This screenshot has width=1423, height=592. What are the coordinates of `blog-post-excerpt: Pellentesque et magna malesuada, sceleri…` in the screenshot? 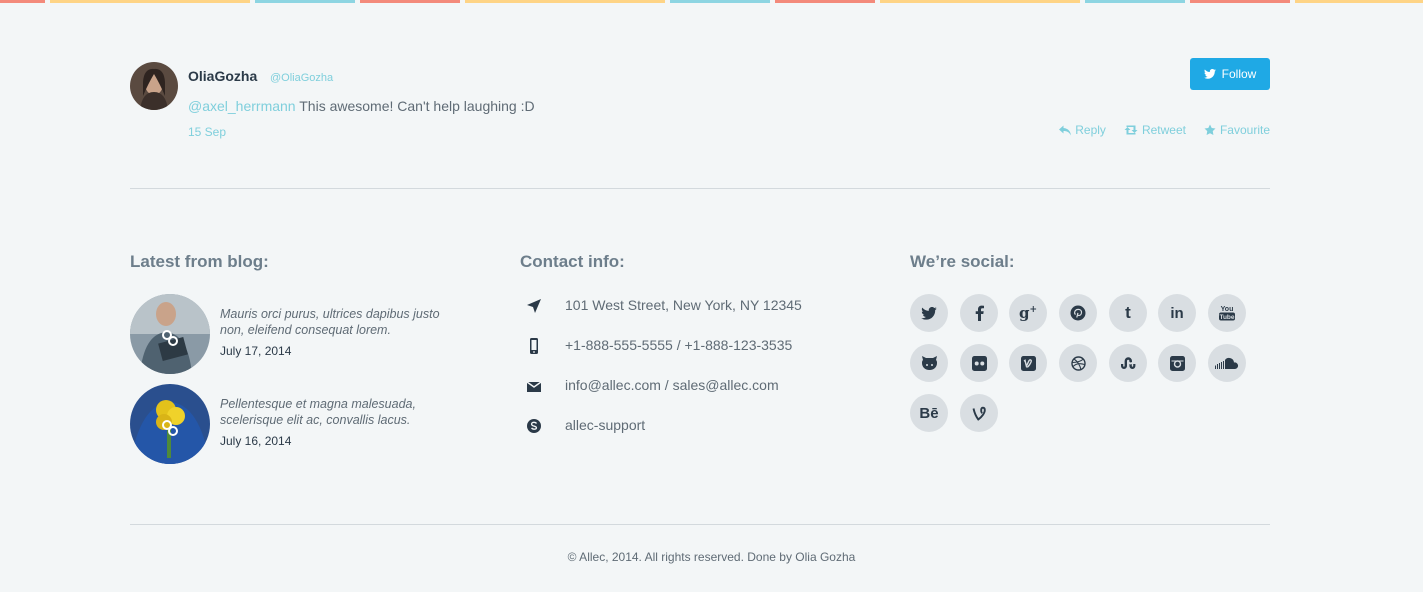 It's located at (340, 412).